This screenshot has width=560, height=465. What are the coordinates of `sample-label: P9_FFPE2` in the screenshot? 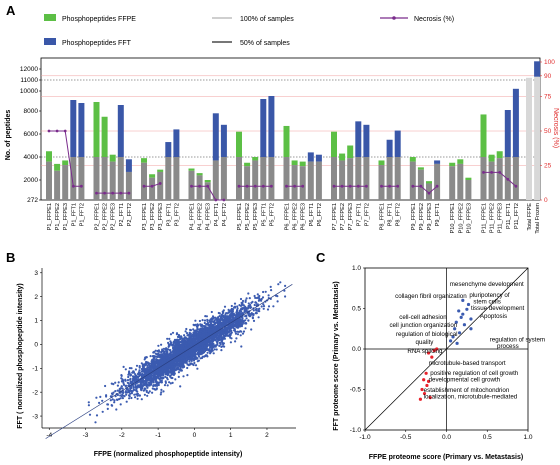 It's located at (422, 216).